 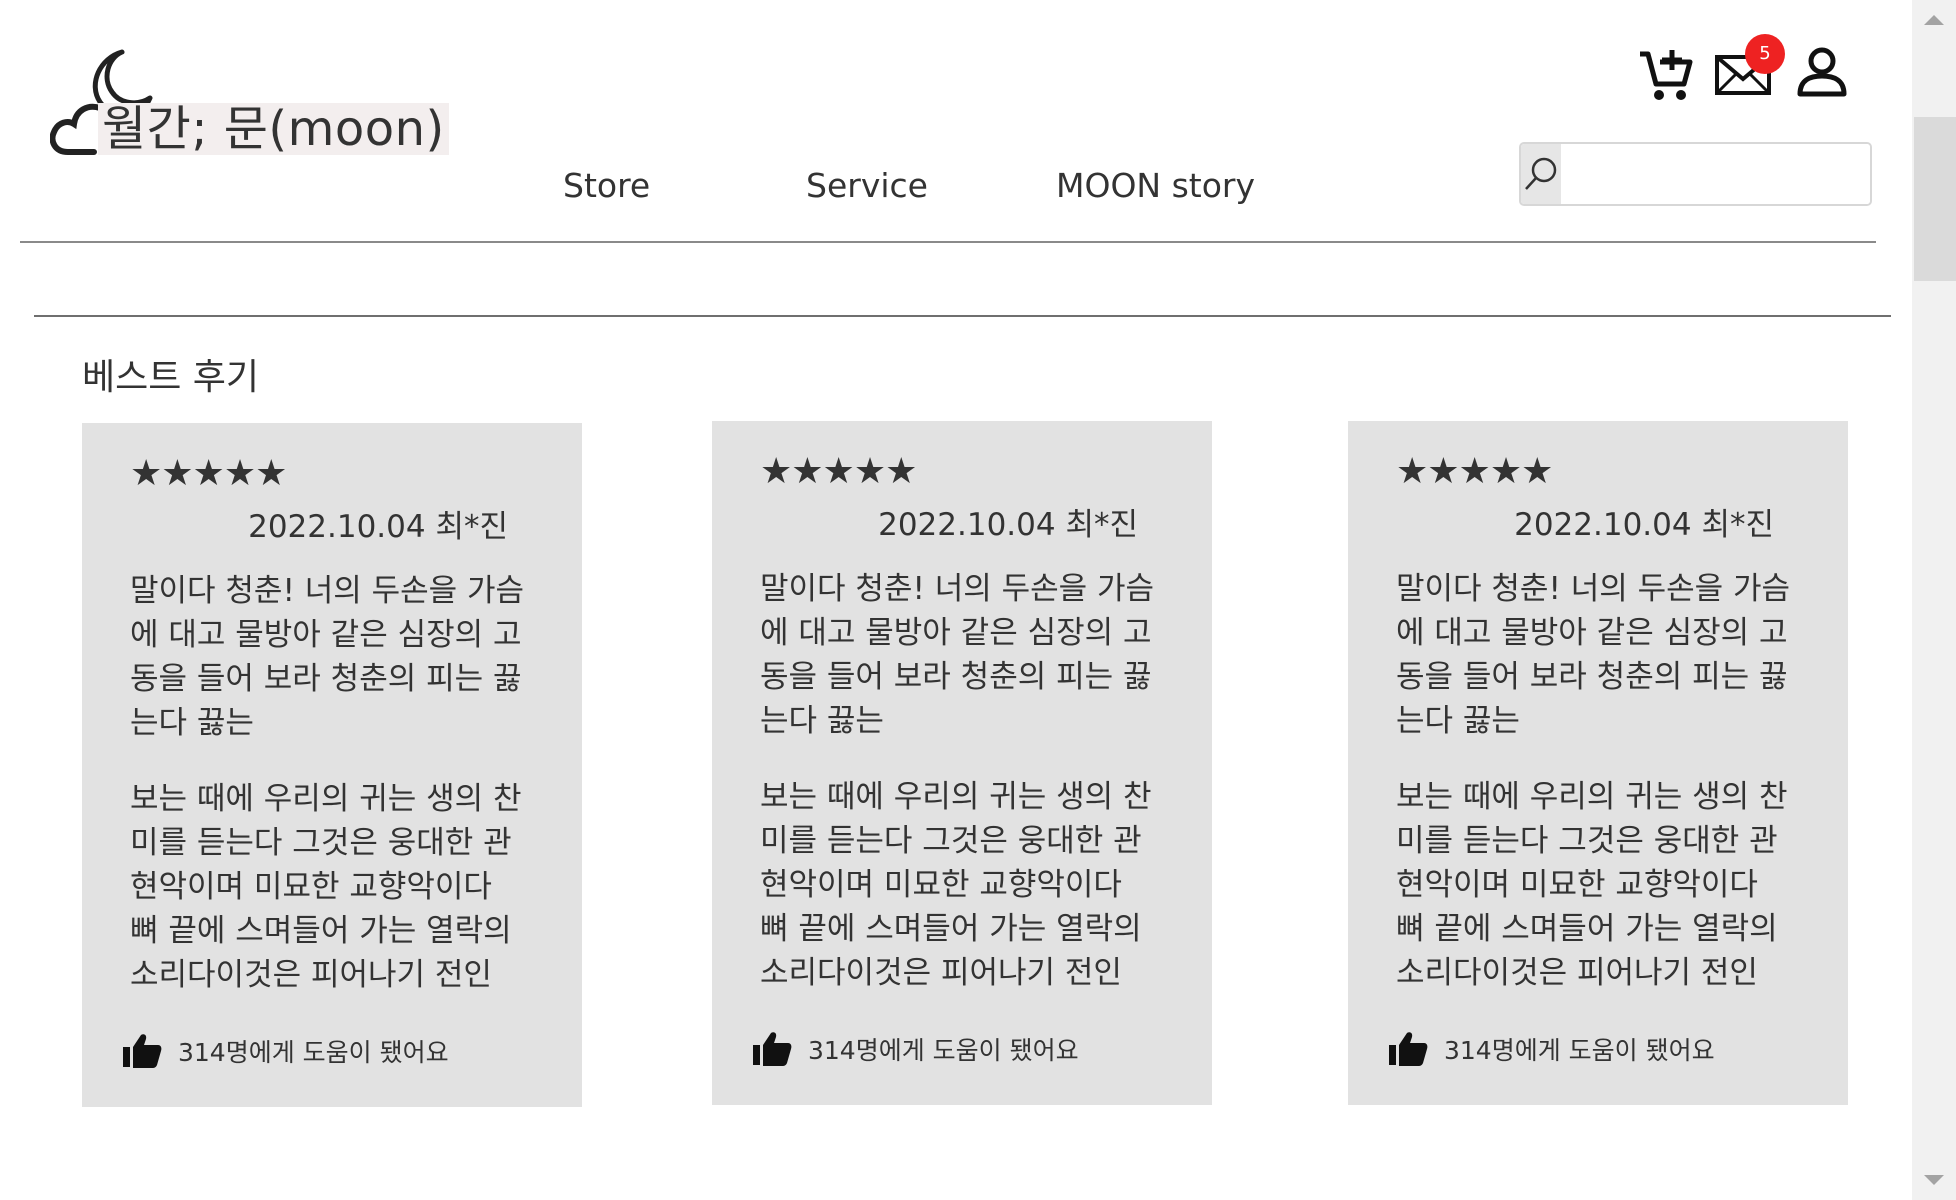 What do you see at coordinates (962, 316) in the screenshot?
I see `section-divider` at bounding box center [962, 316].